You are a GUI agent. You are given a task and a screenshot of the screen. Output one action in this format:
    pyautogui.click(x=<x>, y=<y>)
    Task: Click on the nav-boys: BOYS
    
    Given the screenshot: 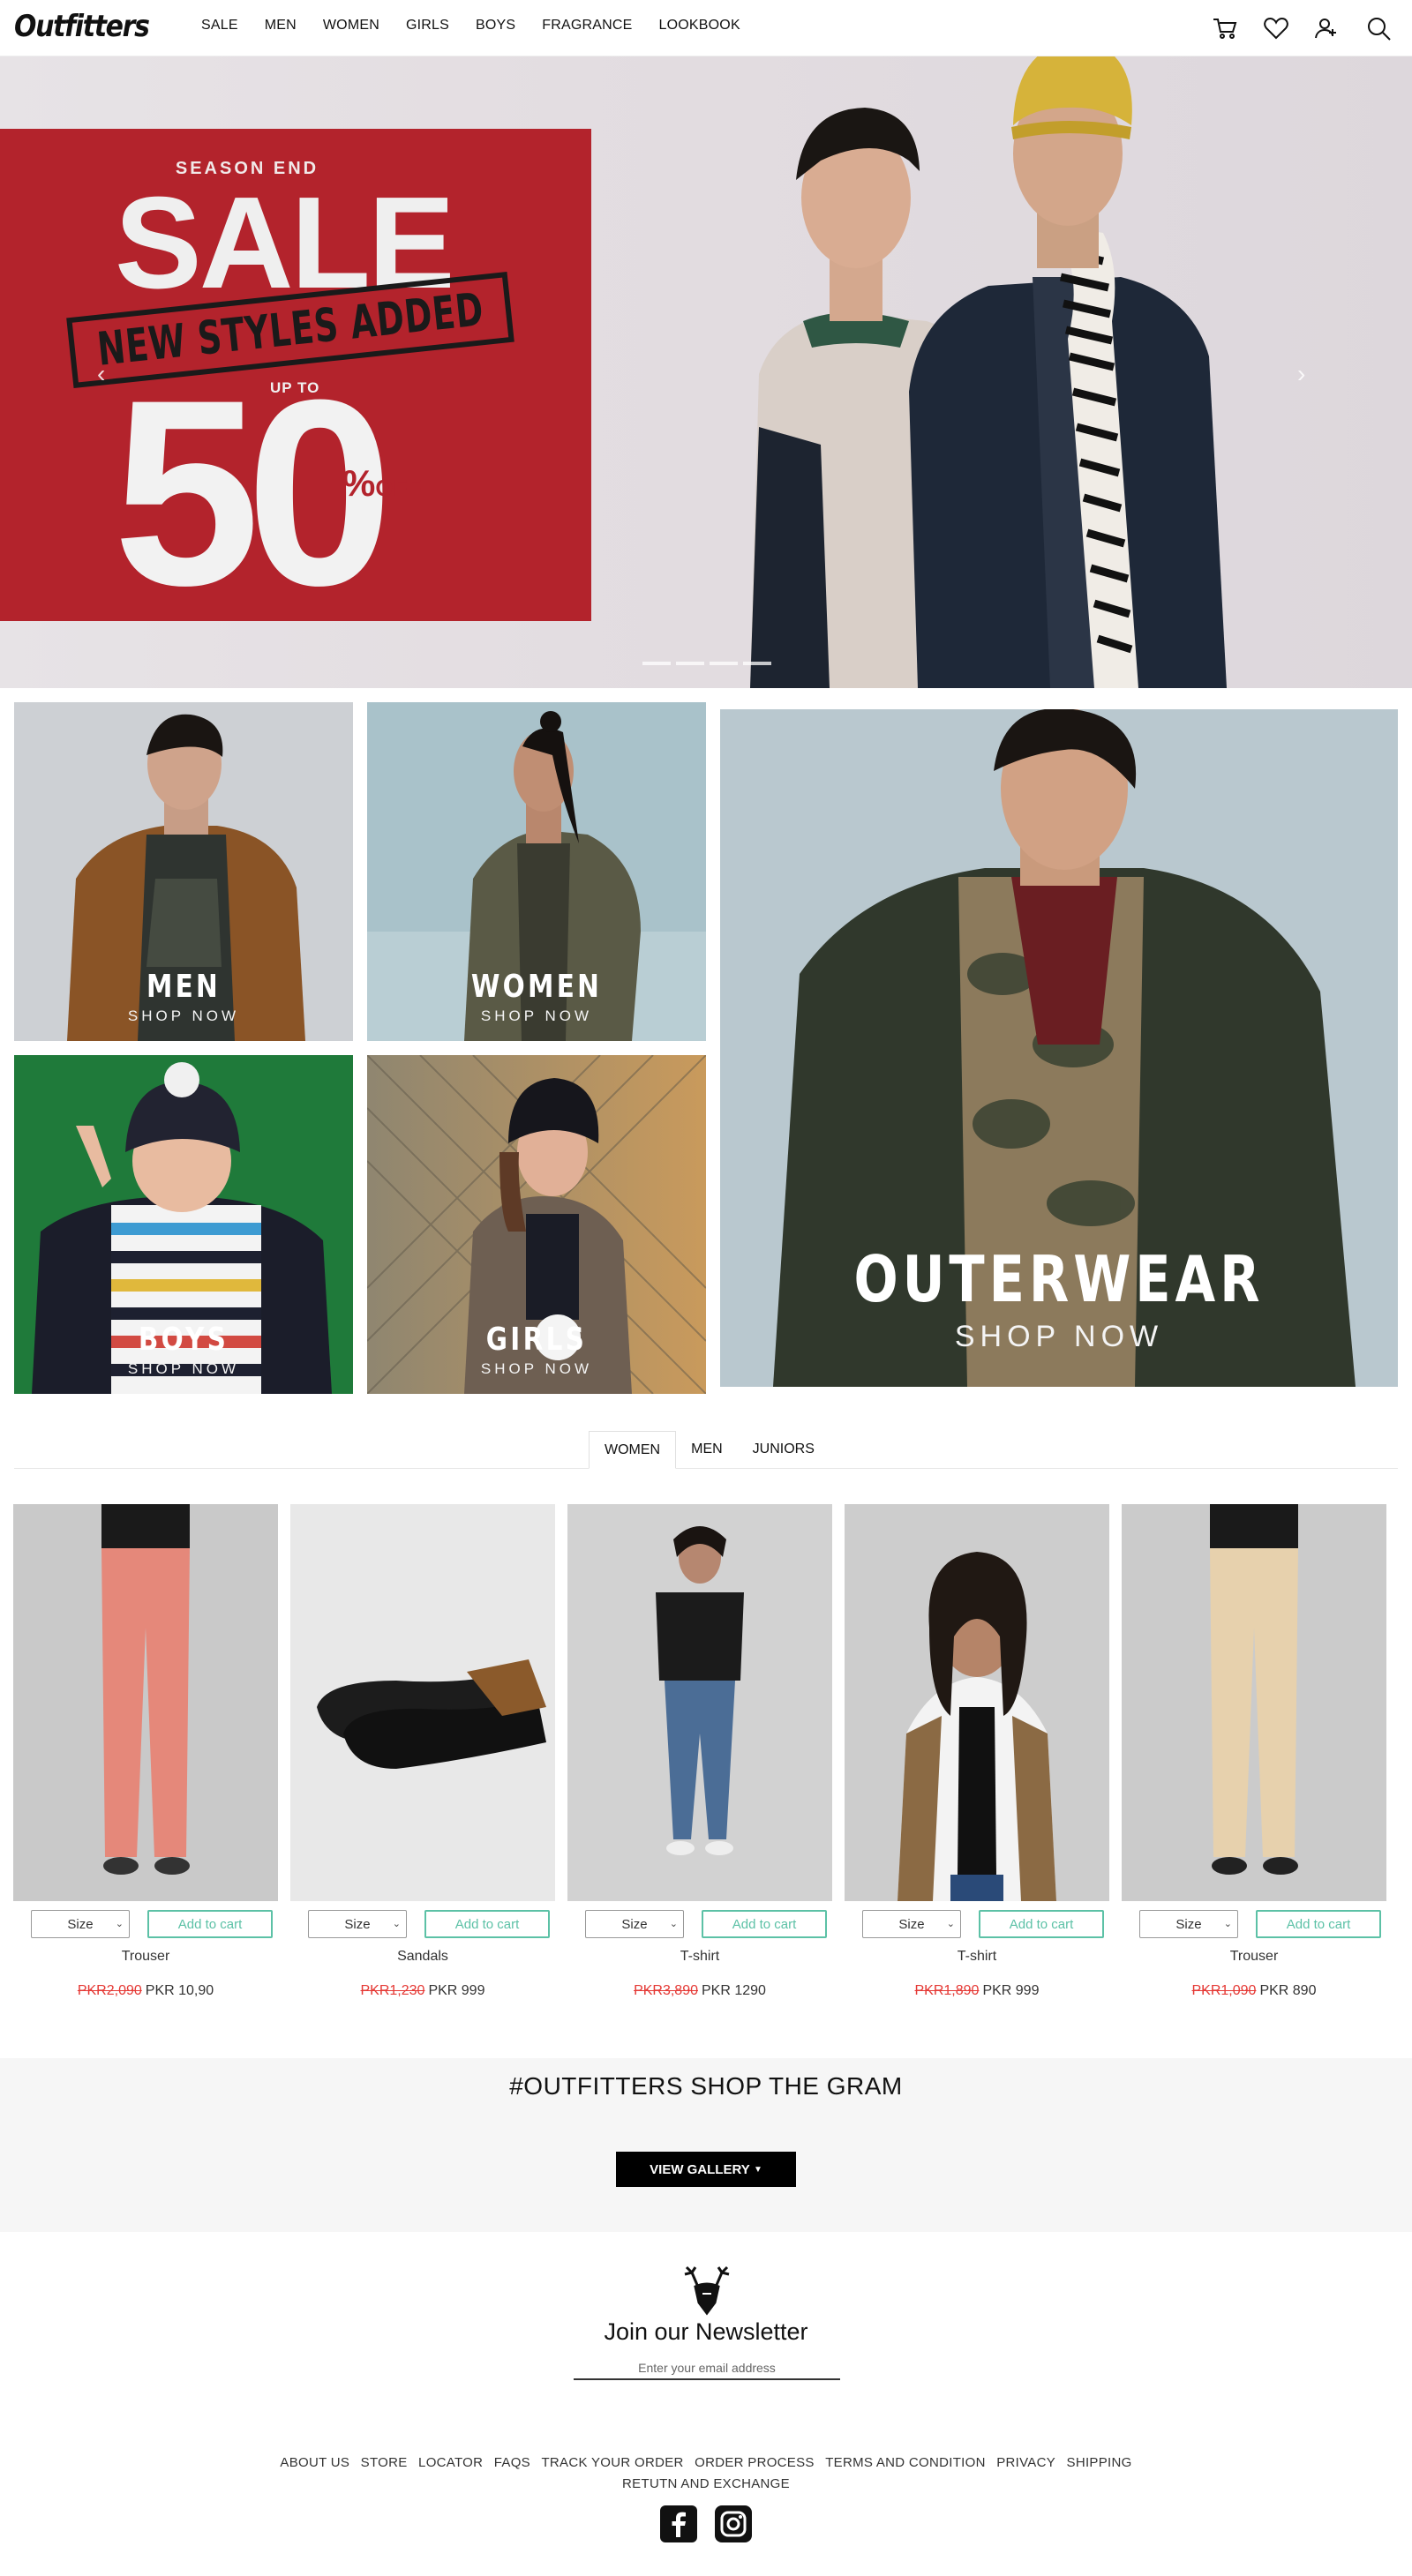 What is the action you would take?
    pyautogui.click(x=495, y=26)
    